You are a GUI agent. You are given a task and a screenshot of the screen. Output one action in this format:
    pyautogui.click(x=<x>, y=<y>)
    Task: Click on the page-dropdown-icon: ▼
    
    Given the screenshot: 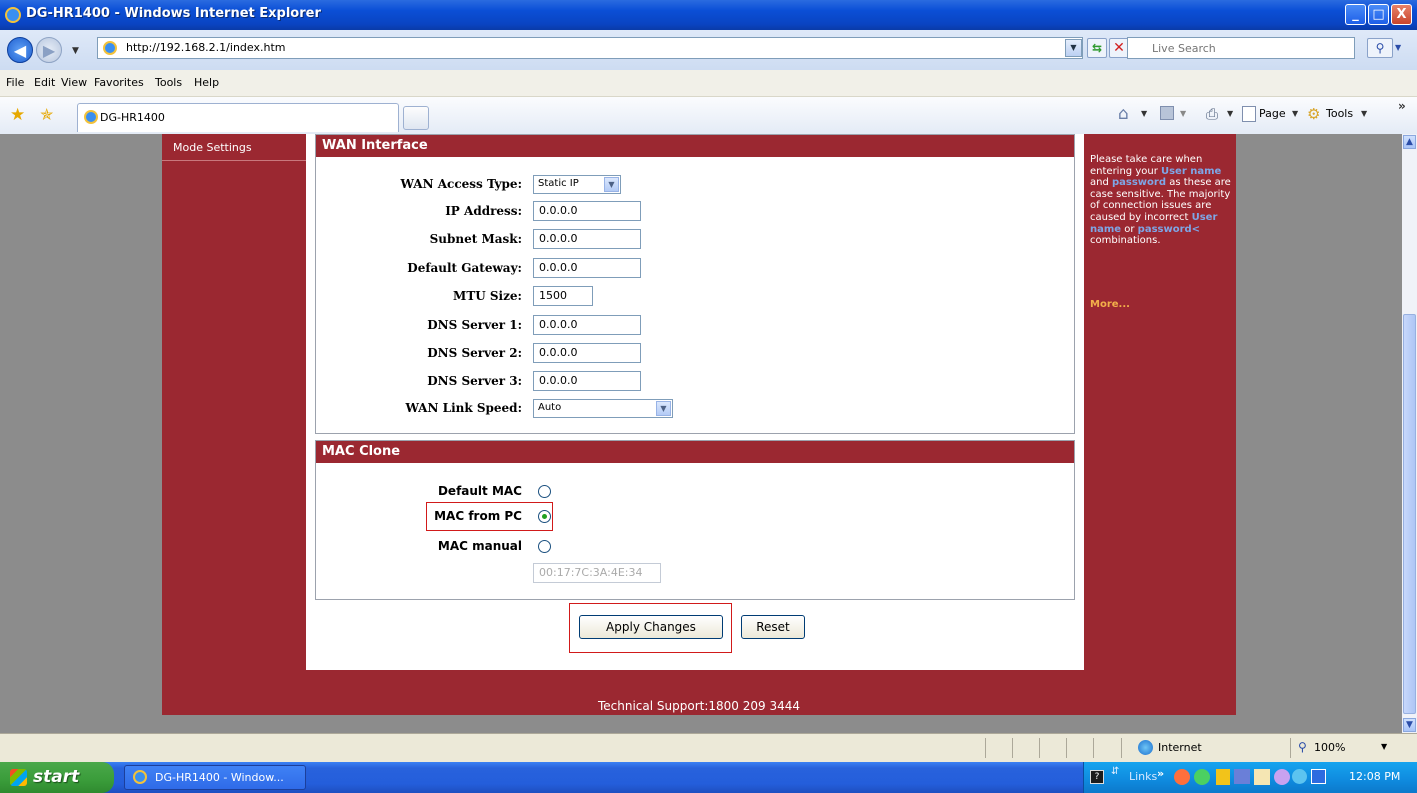 What is the action you would take?
    pyautogui.click(x=1295, y=113)
    